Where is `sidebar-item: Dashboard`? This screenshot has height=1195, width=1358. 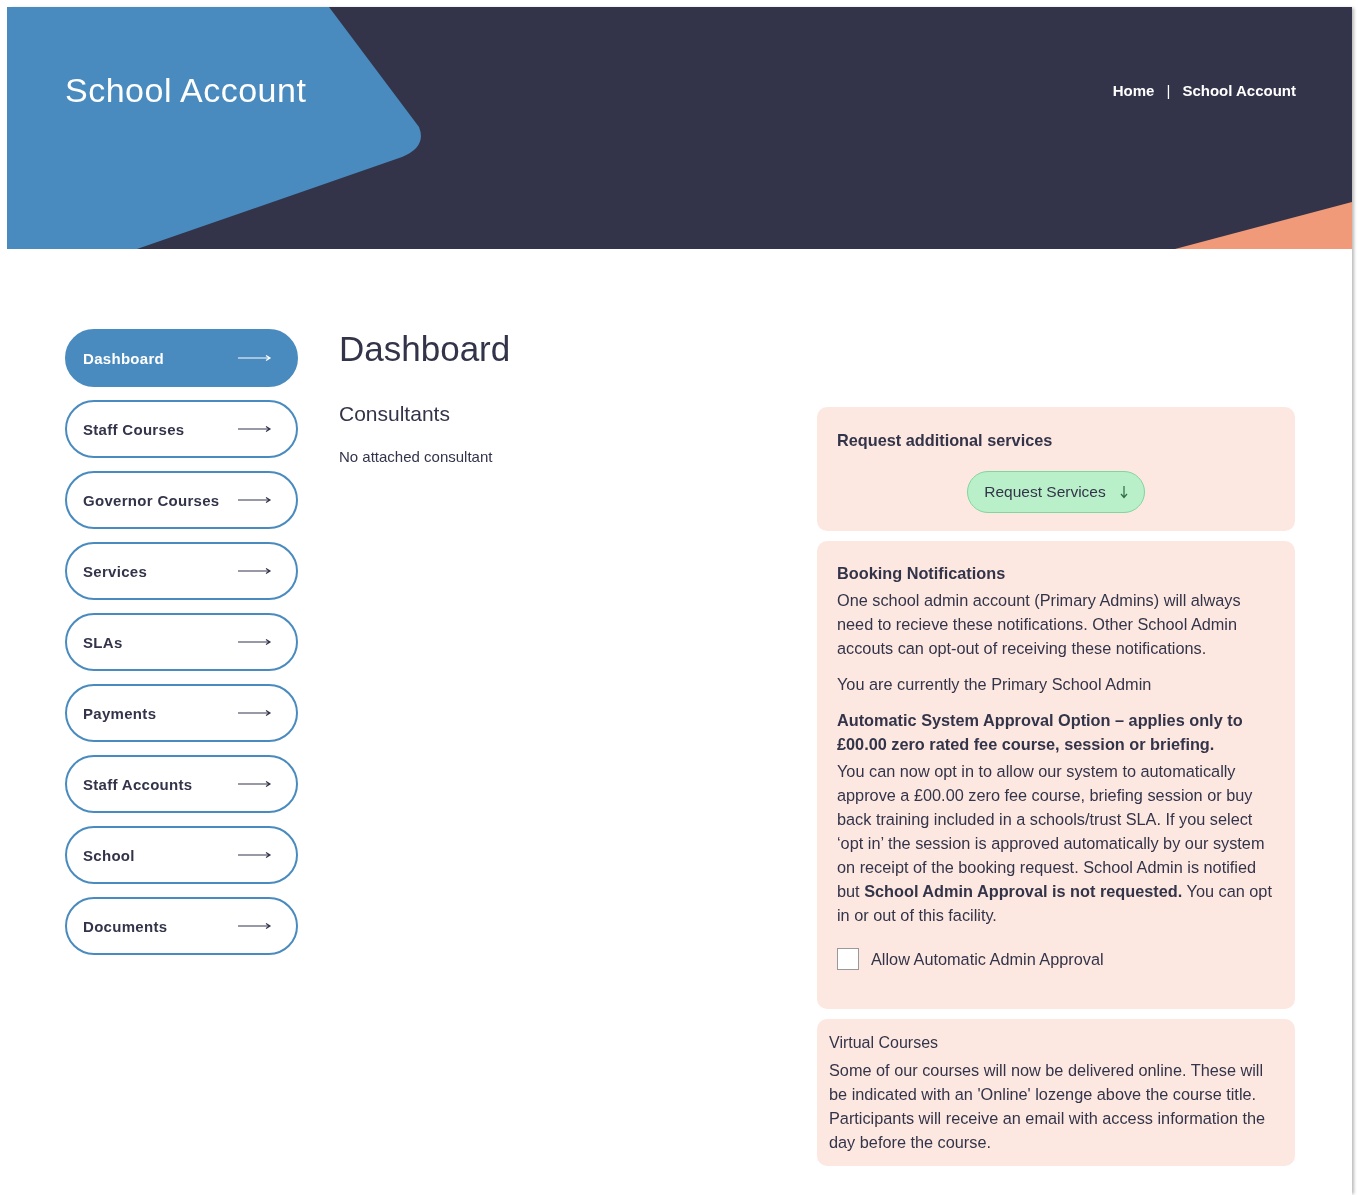
sidebar-item: Dashboard is located at coordinates (181, 358).